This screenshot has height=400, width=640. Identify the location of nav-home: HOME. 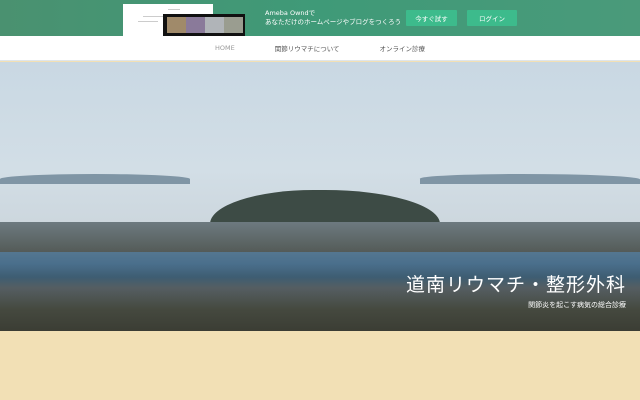
(225, 48).